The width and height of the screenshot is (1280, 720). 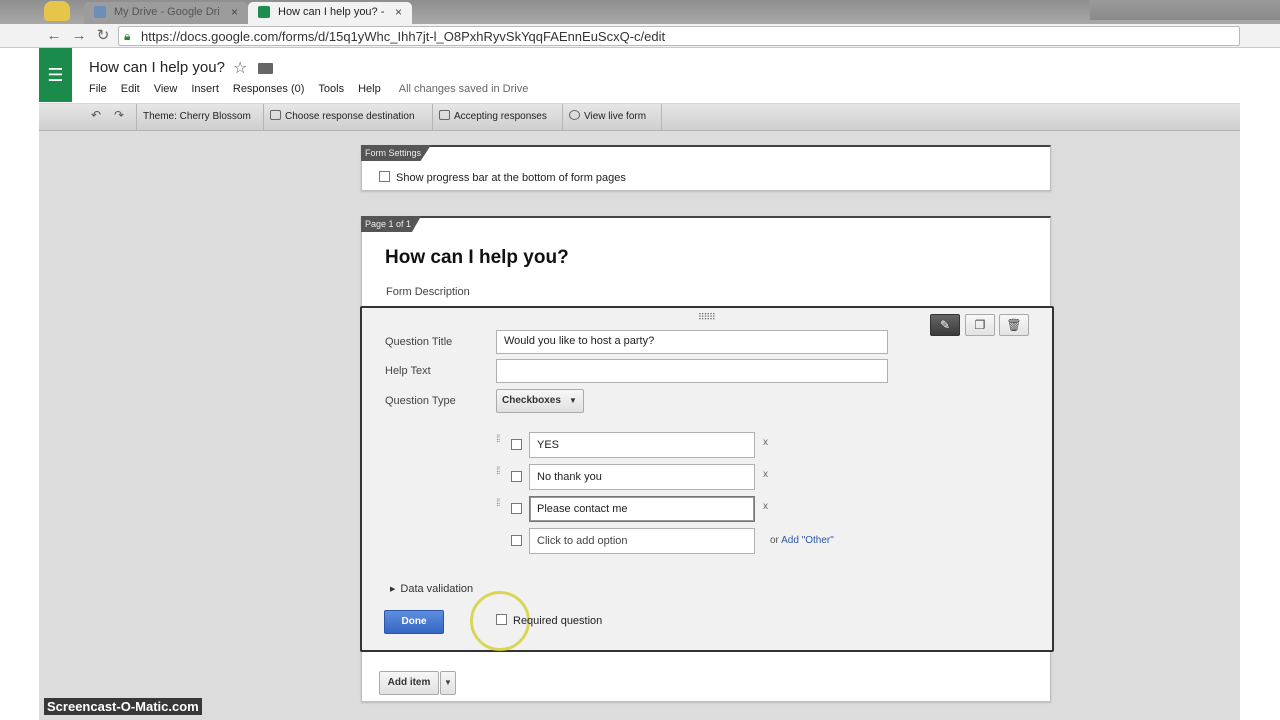 I want to click on help-text-label: Help Text, so click(x=408, y=371).